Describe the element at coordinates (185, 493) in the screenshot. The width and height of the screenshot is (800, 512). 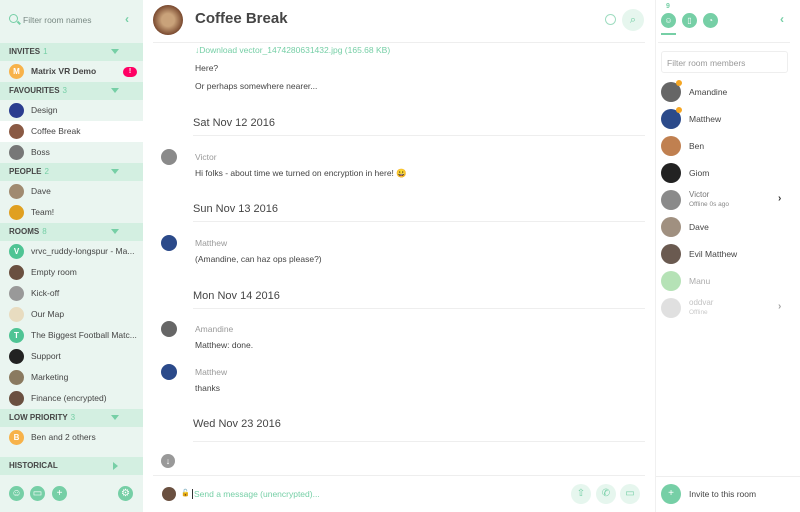
I see `unencrypted-lock-icon: 🔓` at that location.